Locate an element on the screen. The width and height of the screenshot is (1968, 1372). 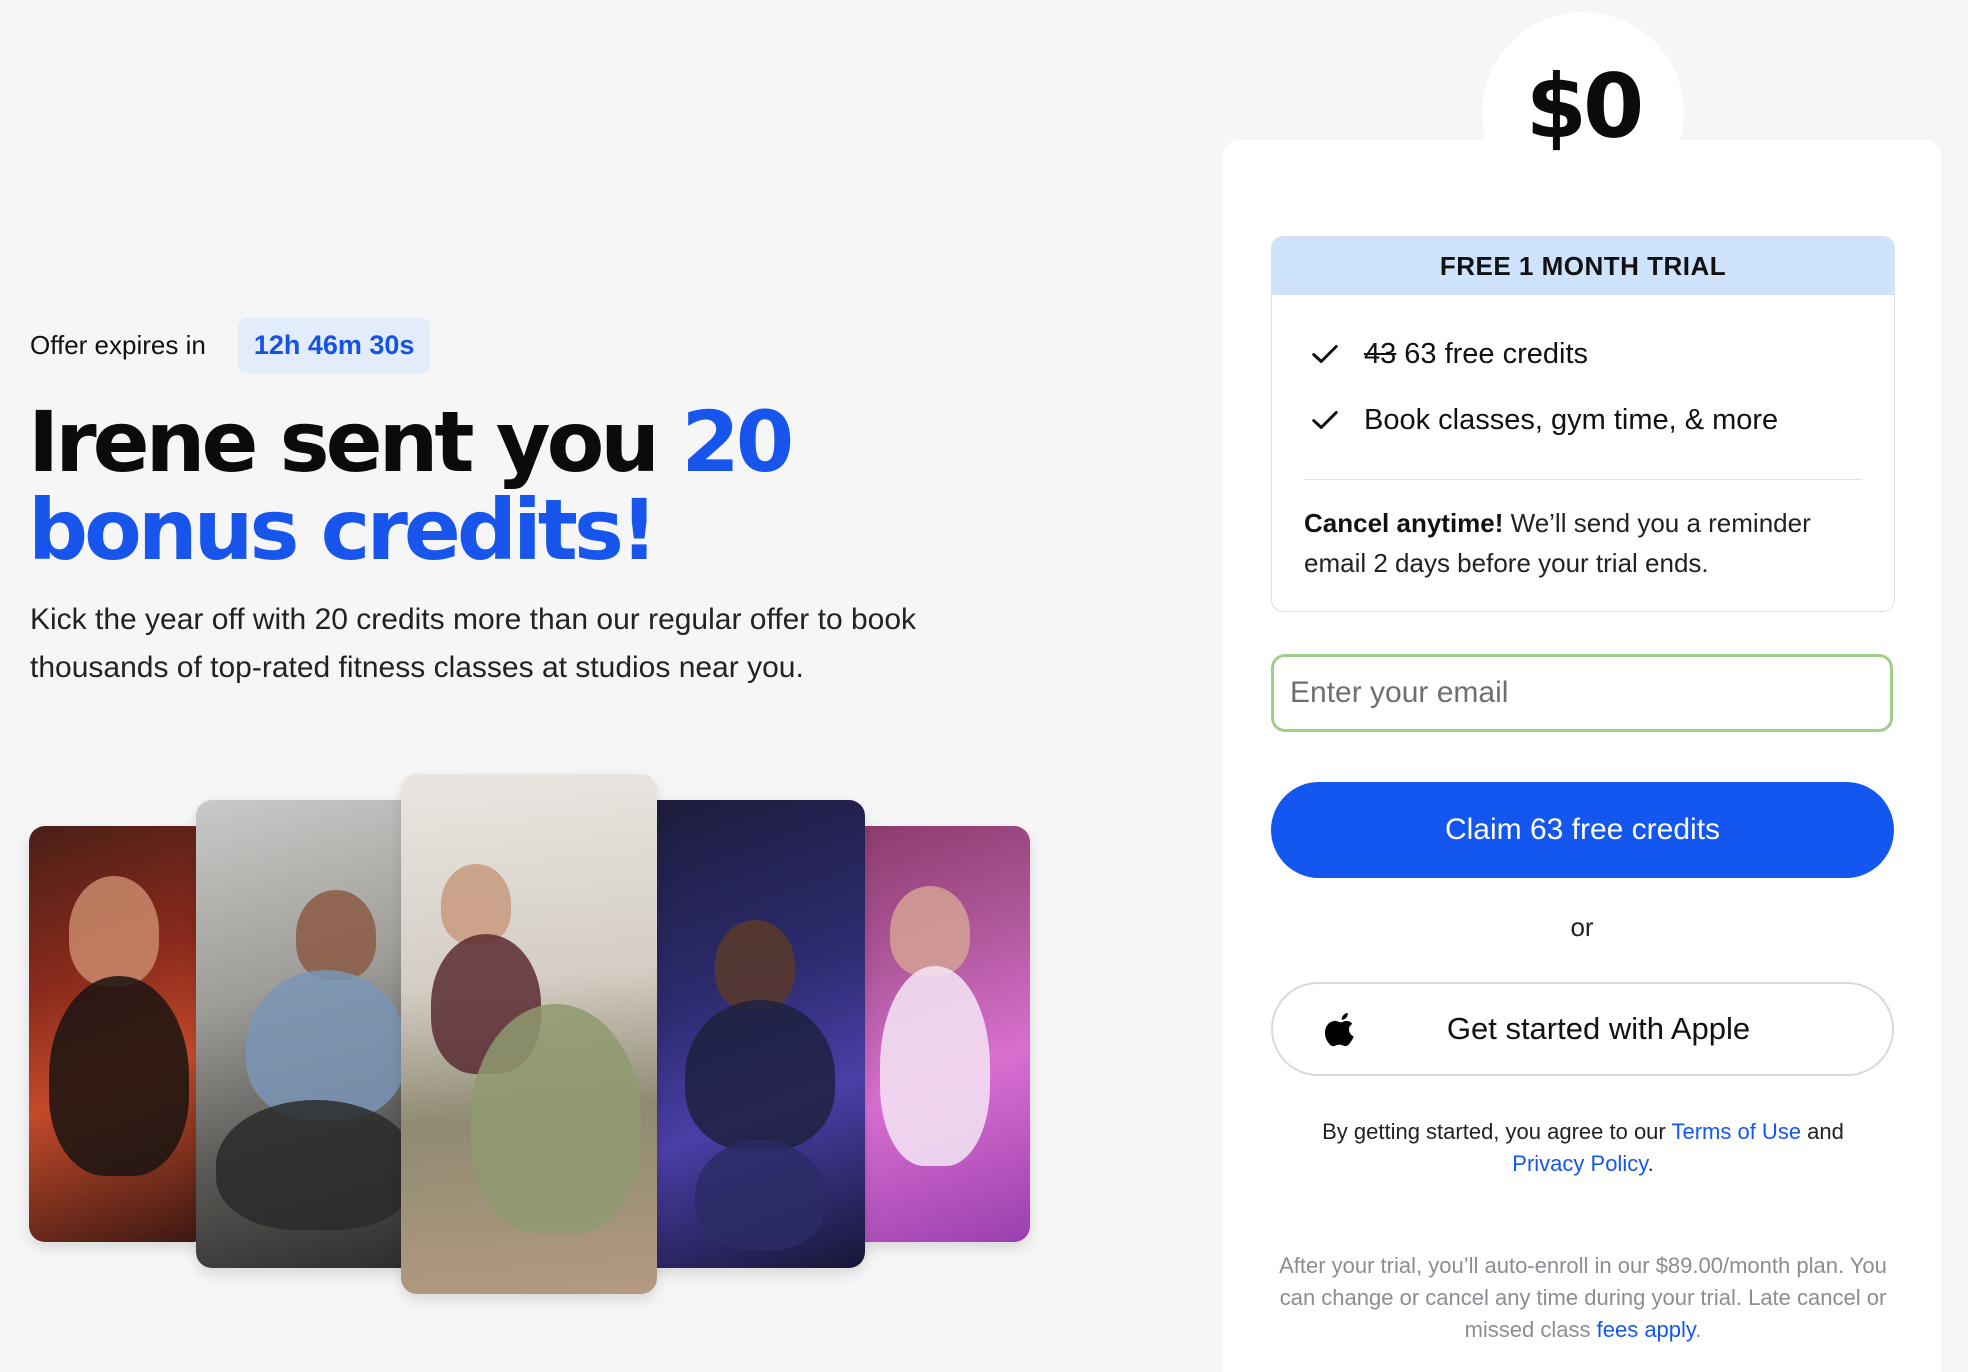
cancel-note-bold: Cancel anytime! is located at coordinates (1404, 523).